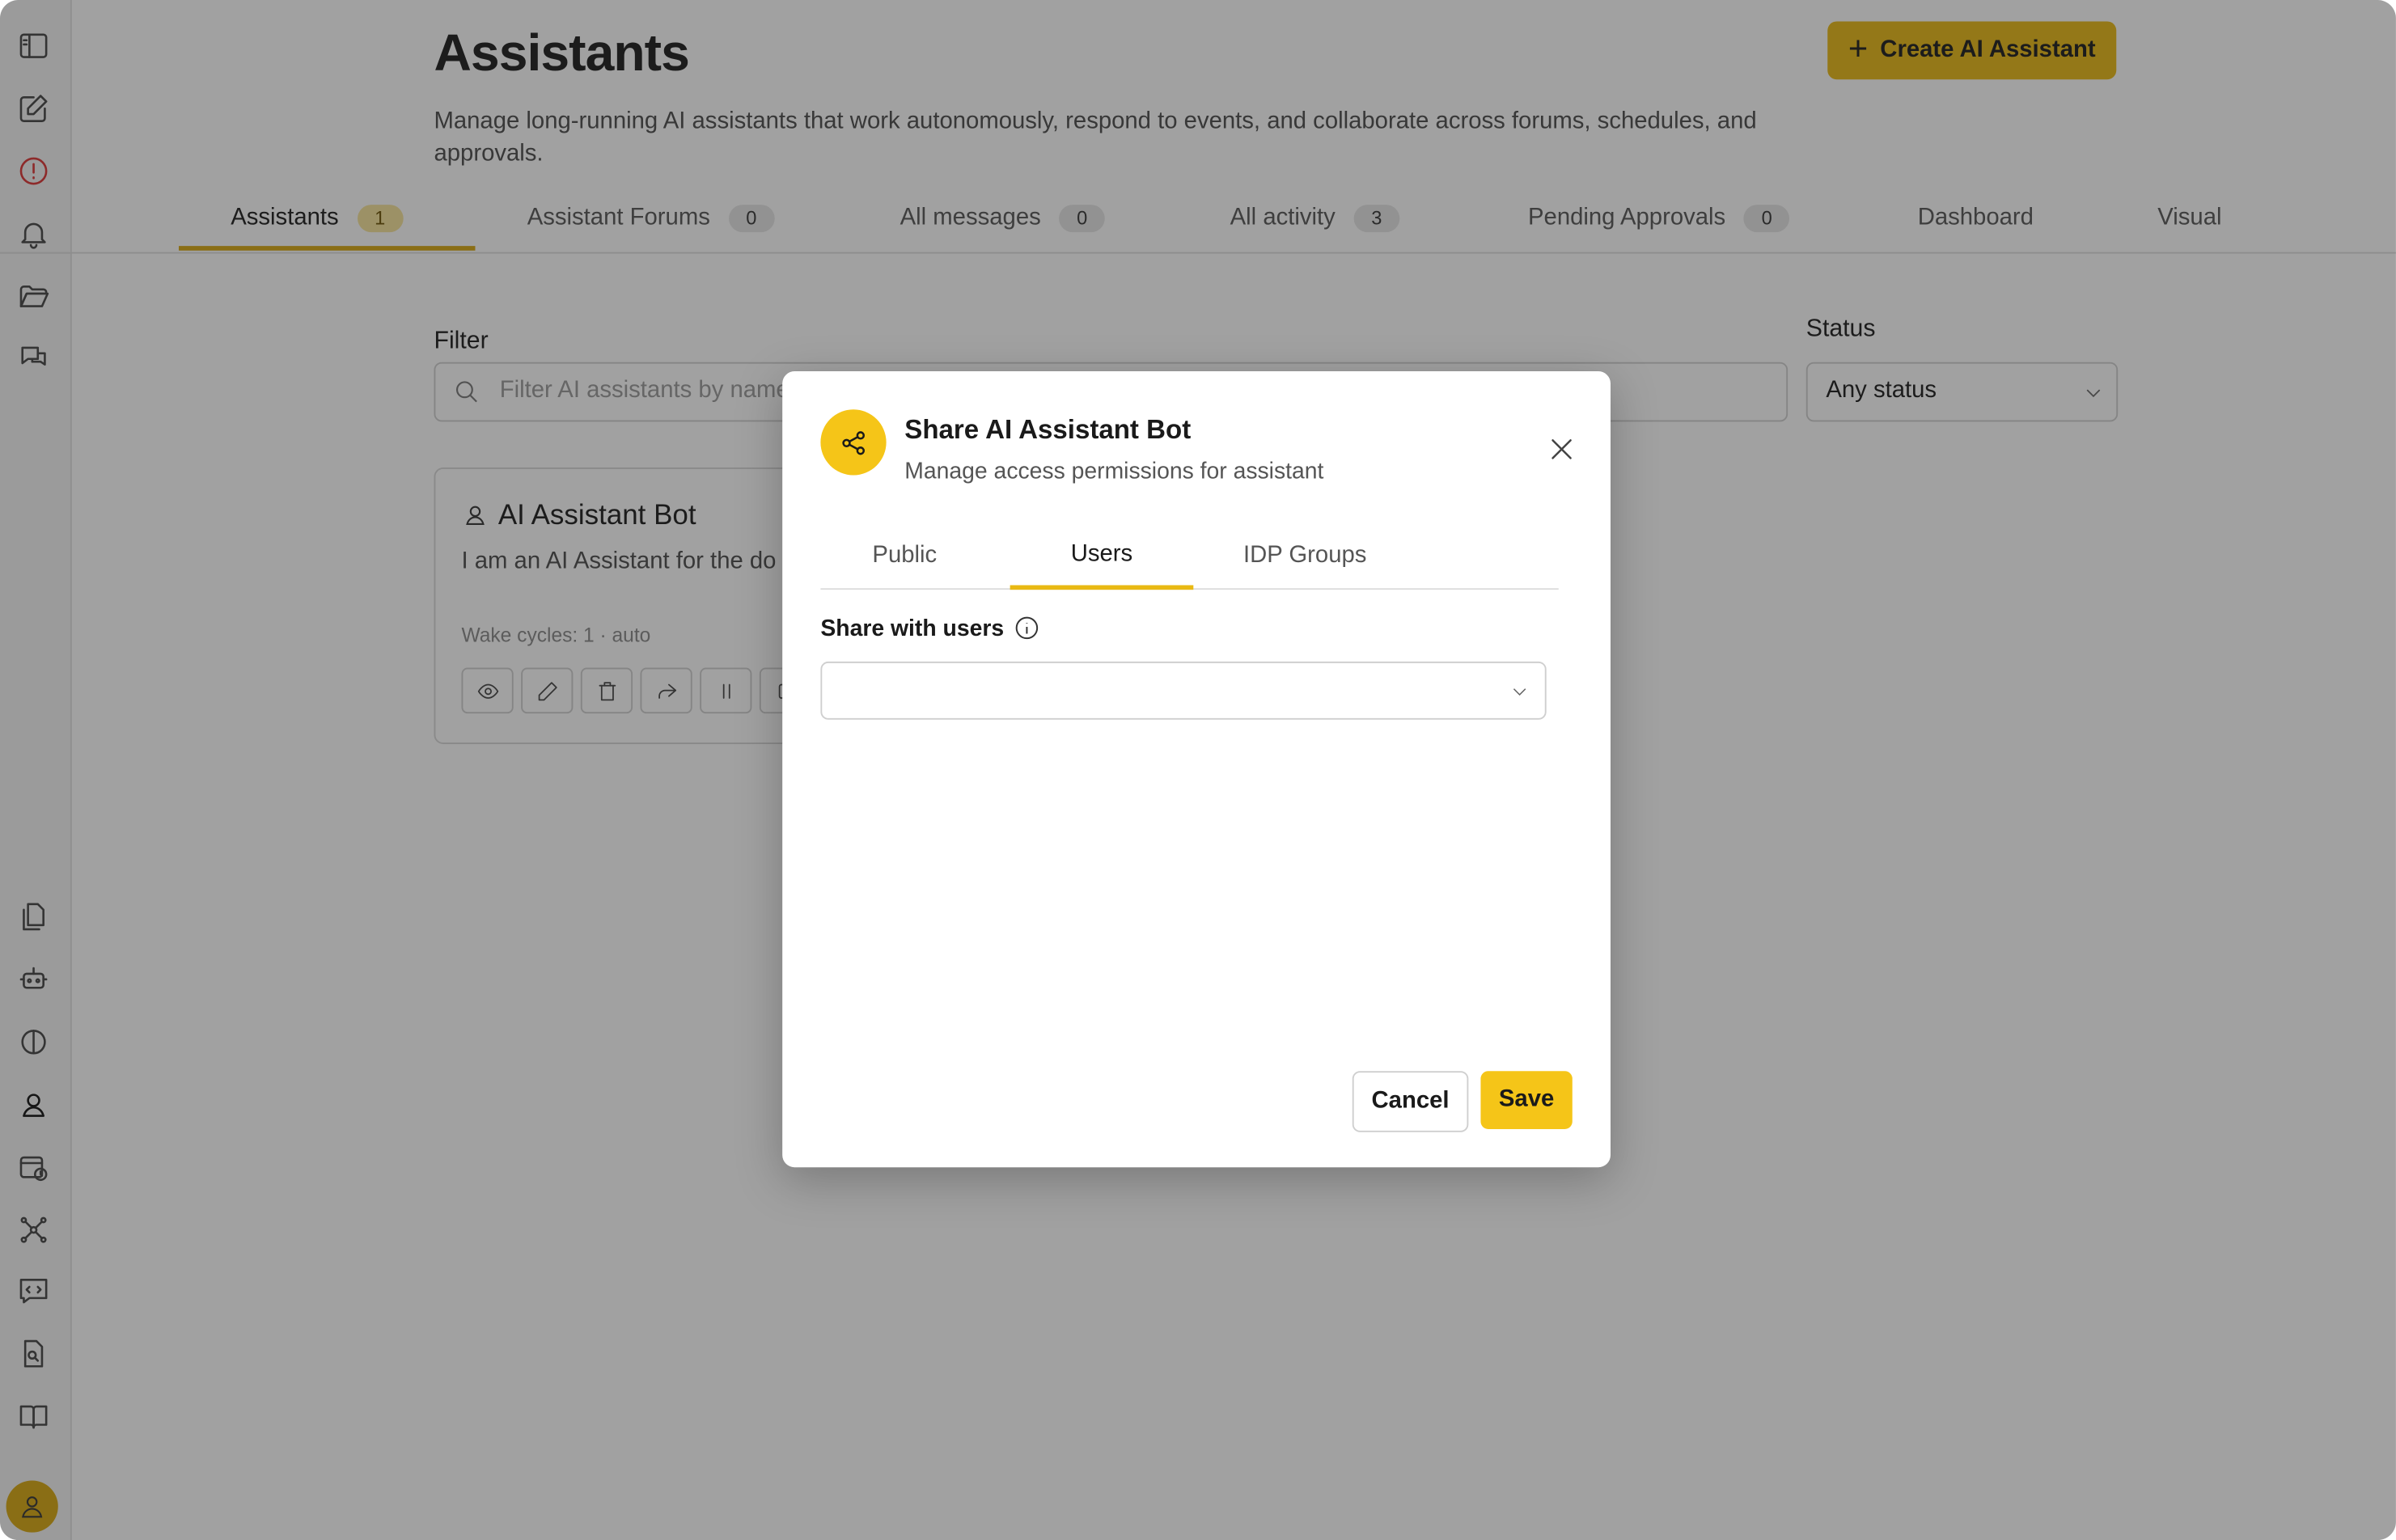 The image size is (2396, 1540). Describe the element at coordinates (1183, 690) in the screenshot. I see `users-select` at that location.